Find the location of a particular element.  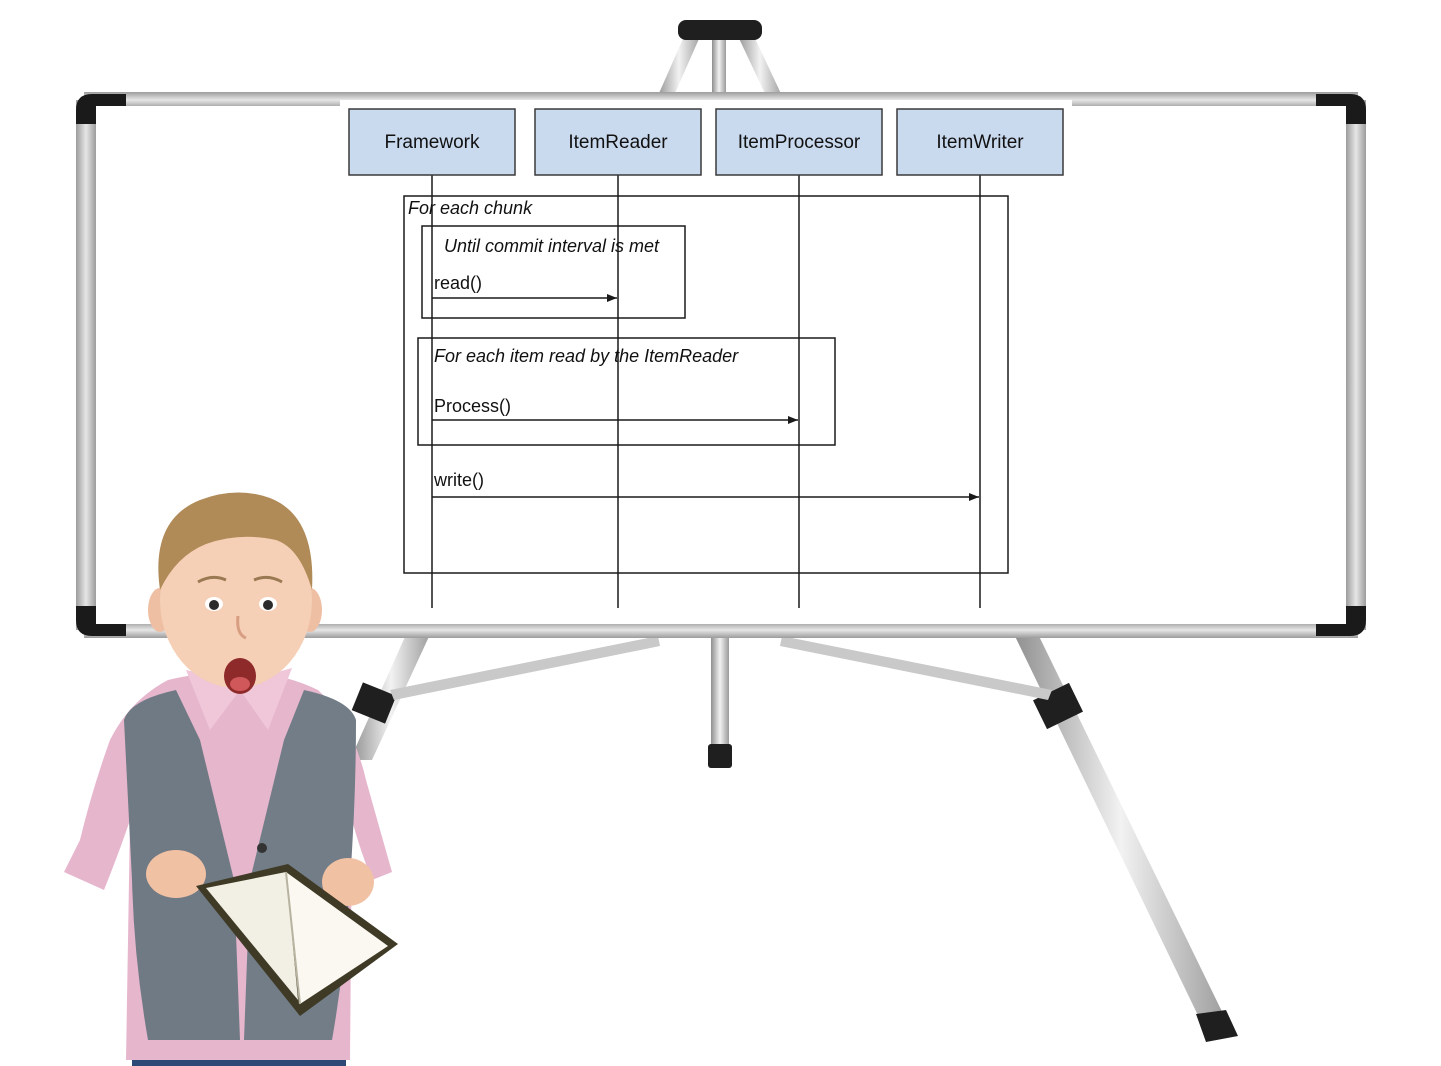

lifeline-itemprocessor: ItemProcessor is located at coordinates (799, 142).